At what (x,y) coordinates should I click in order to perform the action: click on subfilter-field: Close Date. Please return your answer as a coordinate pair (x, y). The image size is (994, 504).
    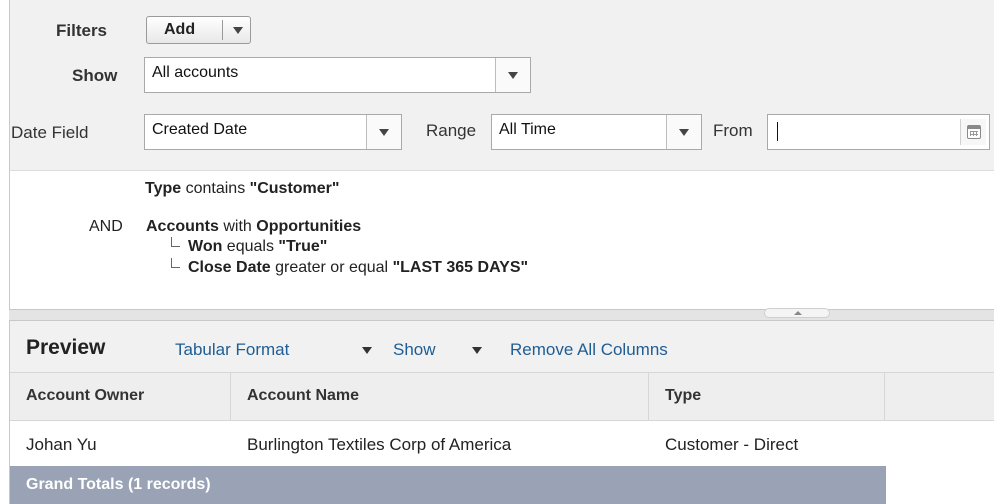
    Looking at the image, I should click on (229, 267).